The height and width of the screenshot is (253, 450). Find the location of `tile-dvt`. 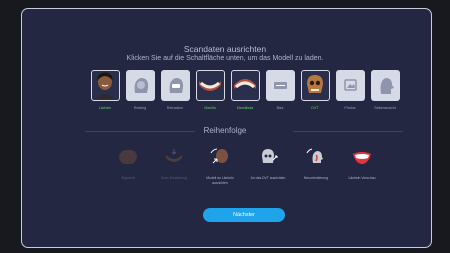

tile-dvt is located at coordinates (315, 85).